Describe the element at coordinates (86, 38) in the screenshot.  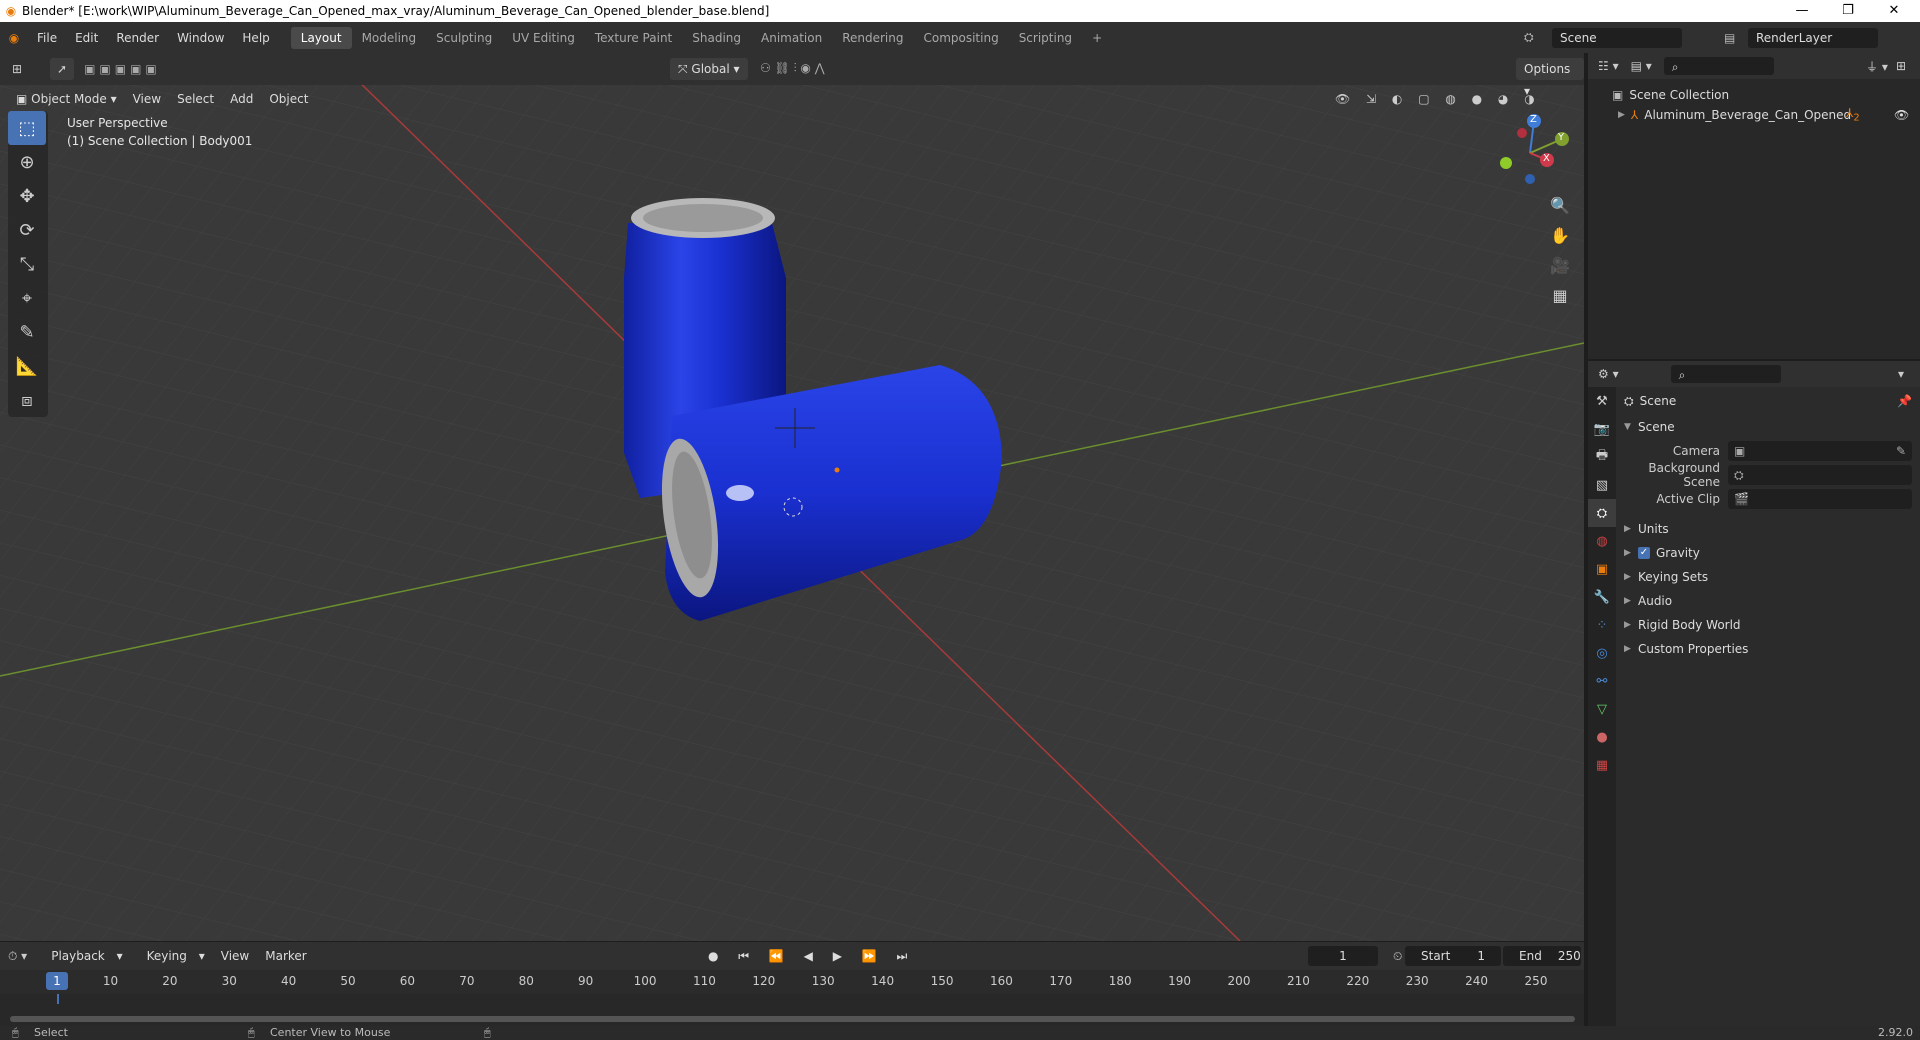
I see `menu-edit: Edit` at that location.